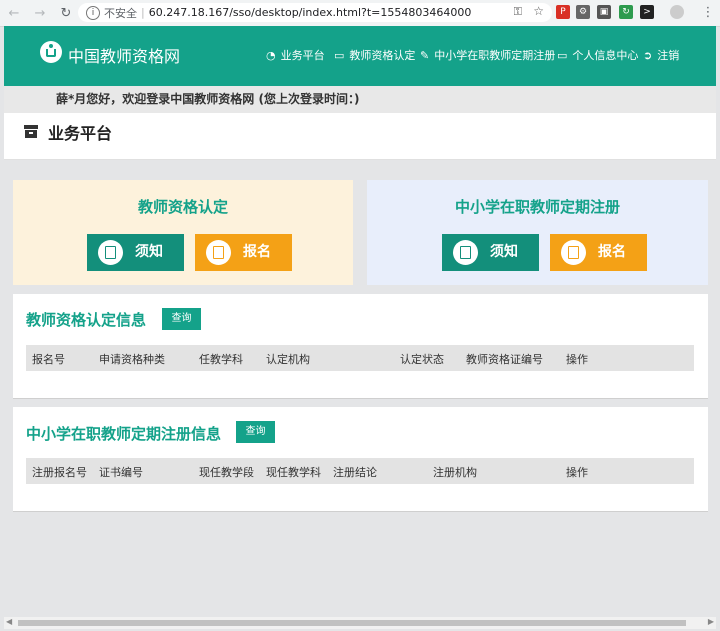 This screenshot has width=720, height=631. I want to click on reload-icon: ↻, so click(66, 13).